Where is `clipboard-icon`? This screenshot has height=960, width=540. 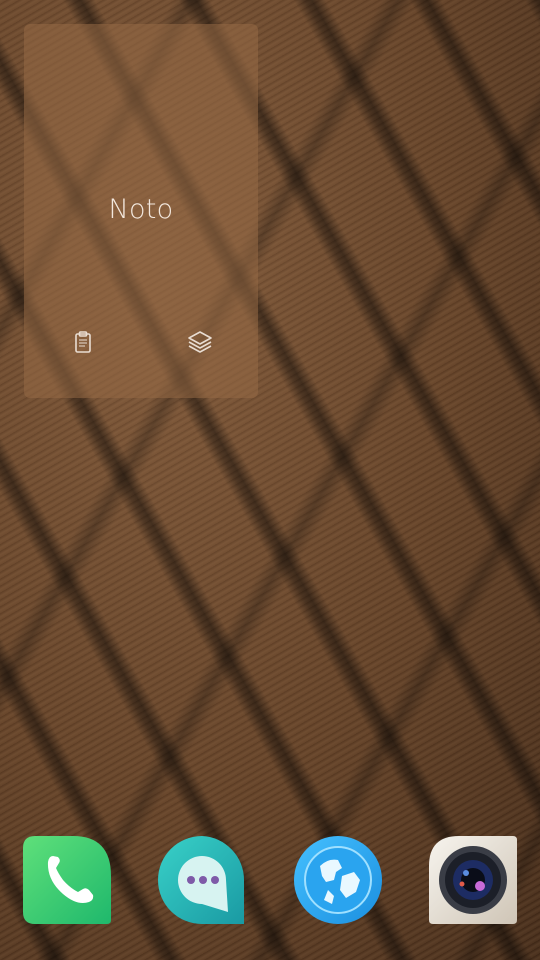
clipboard-icon is located at coordinates (83, 342).